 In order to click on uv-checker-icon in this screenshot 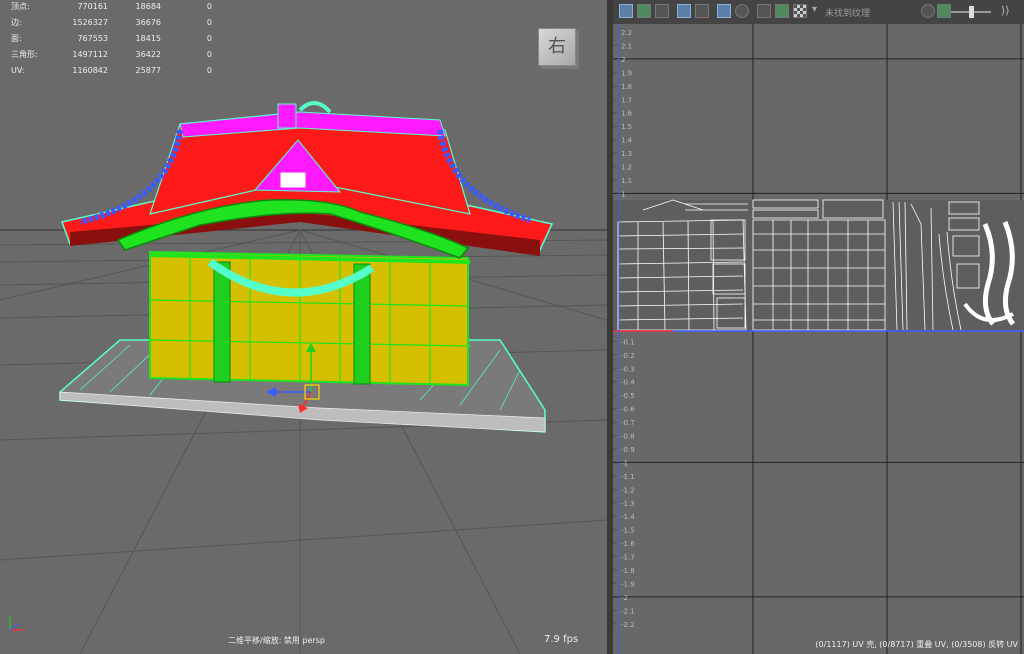, I will do `click(662, 11)`.